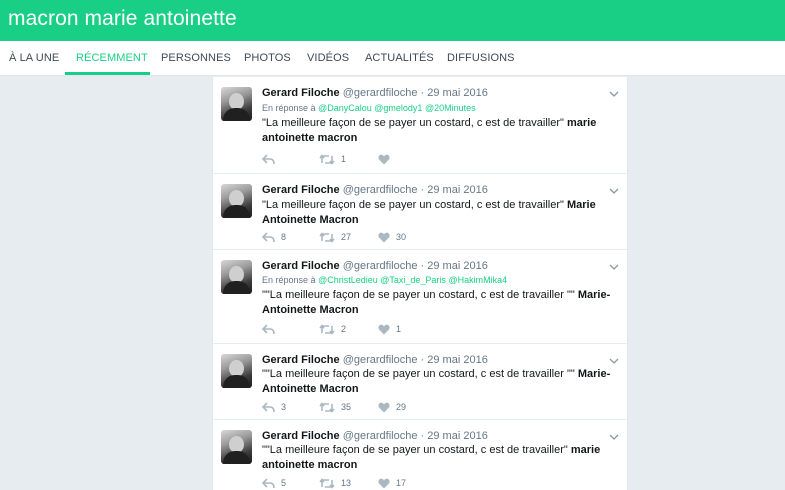 Image resolution: width=785 pixels, height=490 pixels. Describe the element at coordinates (392, 20) in the screenshot. I see `search-header: macron marie antoinette` at that location.